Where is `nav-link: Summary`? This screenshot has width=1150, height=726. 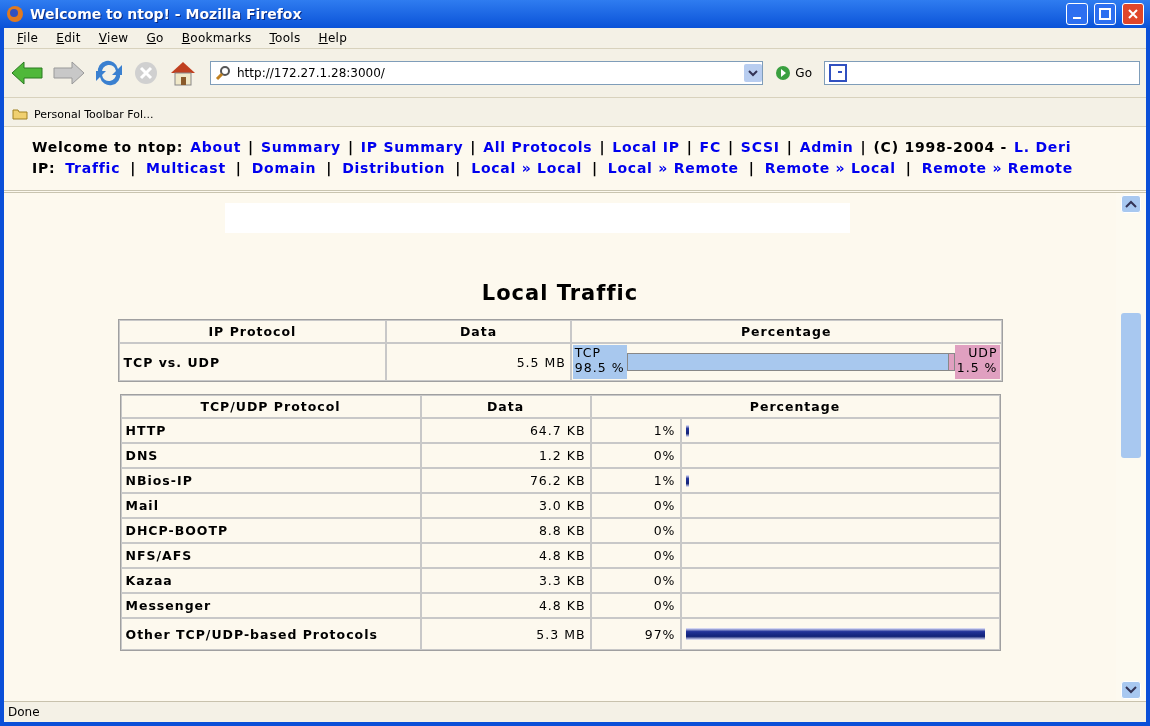 nav-link: Summary is located at coordinates (300, 147).